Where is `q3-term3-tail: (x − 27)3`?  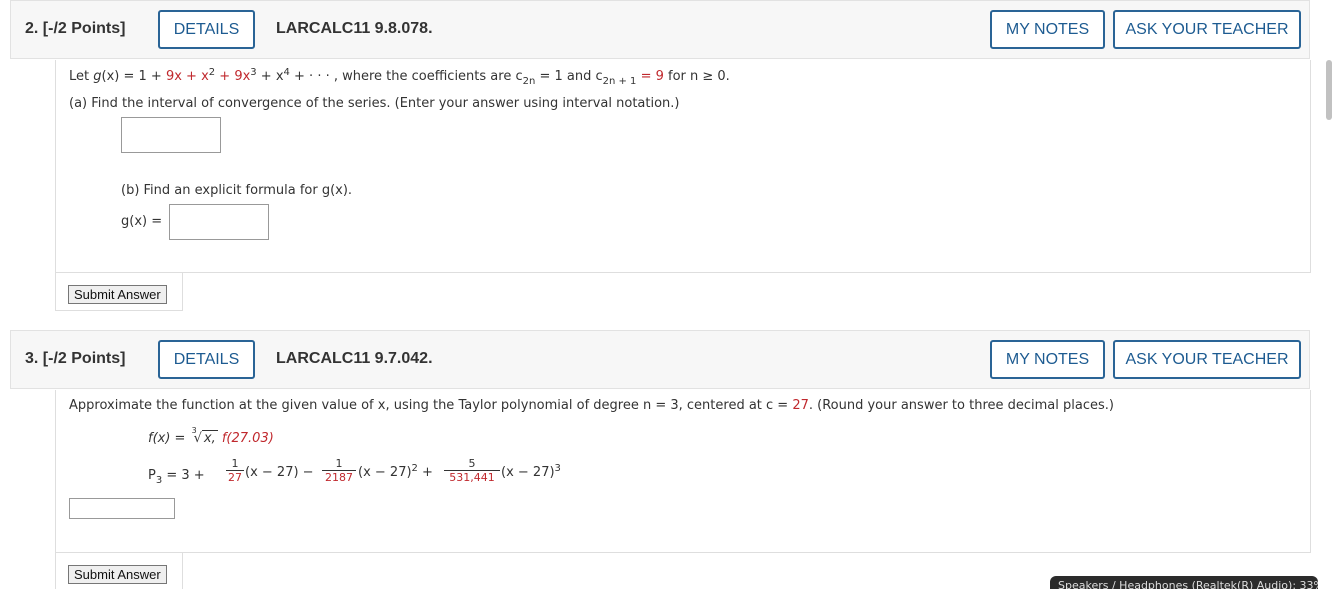 q3-term3-tail: (x − 27)3 is located at coordinates (531, 471).